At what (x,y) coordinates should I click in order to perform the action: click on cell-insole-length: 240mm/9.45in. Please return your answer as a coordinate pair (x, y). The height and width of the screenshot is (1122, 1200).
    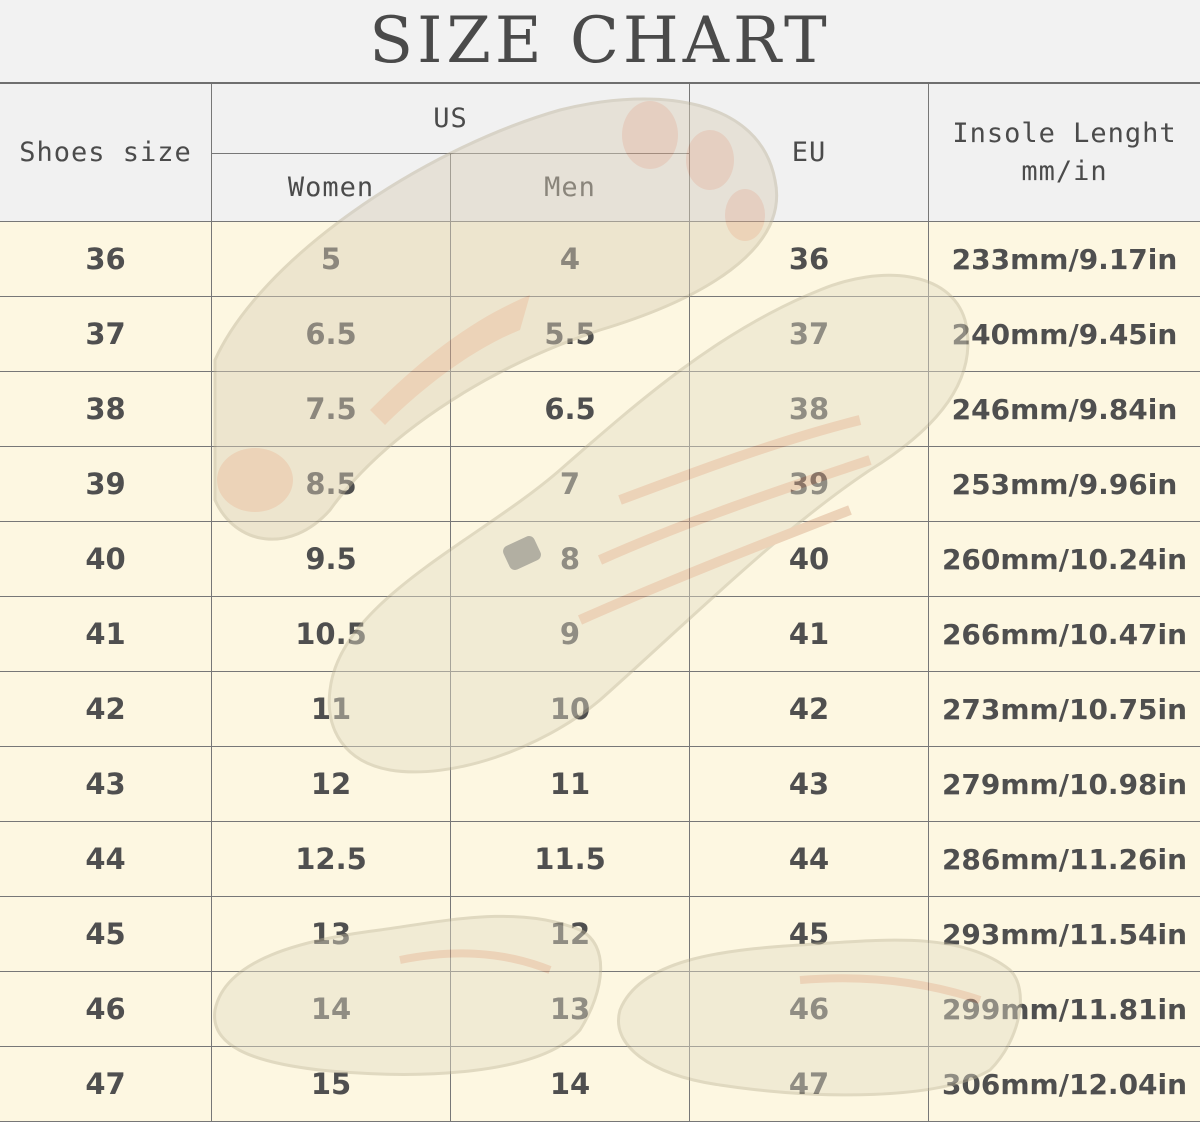
    Looking at the image, I should click on (1064, 334).